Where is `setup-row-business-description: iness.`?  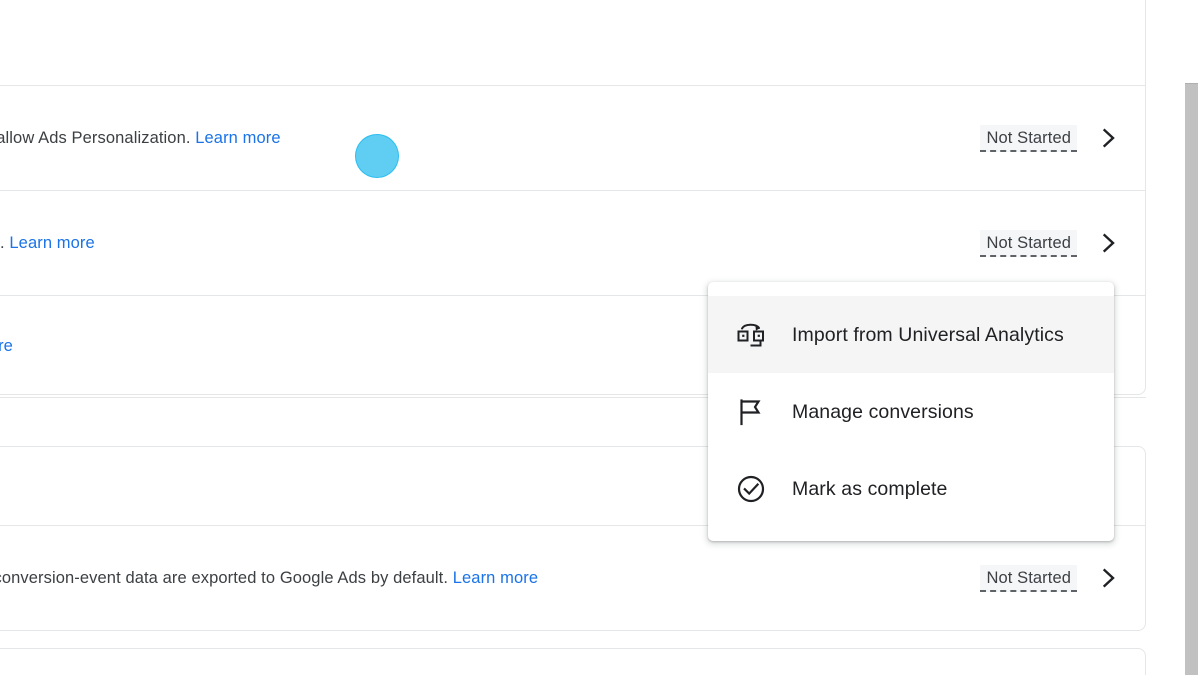
setup-row-business-description: iness. is located at coordinates (2, 243).